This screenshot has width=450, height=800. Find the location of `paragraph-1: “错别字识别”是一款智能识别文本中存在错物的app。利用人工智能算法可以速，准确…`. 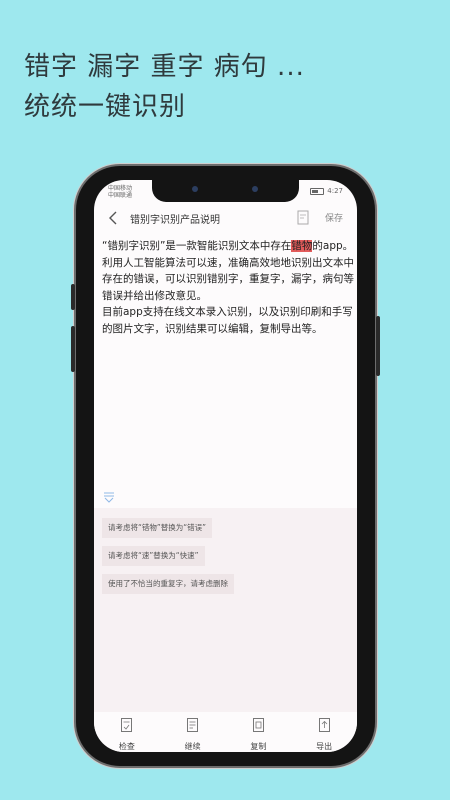

paragraph-1: “错别字识别”是一款智能识别文本中存在错物的app。利用人工智能算法可以速，准确… is located at coordinates (228, 271).